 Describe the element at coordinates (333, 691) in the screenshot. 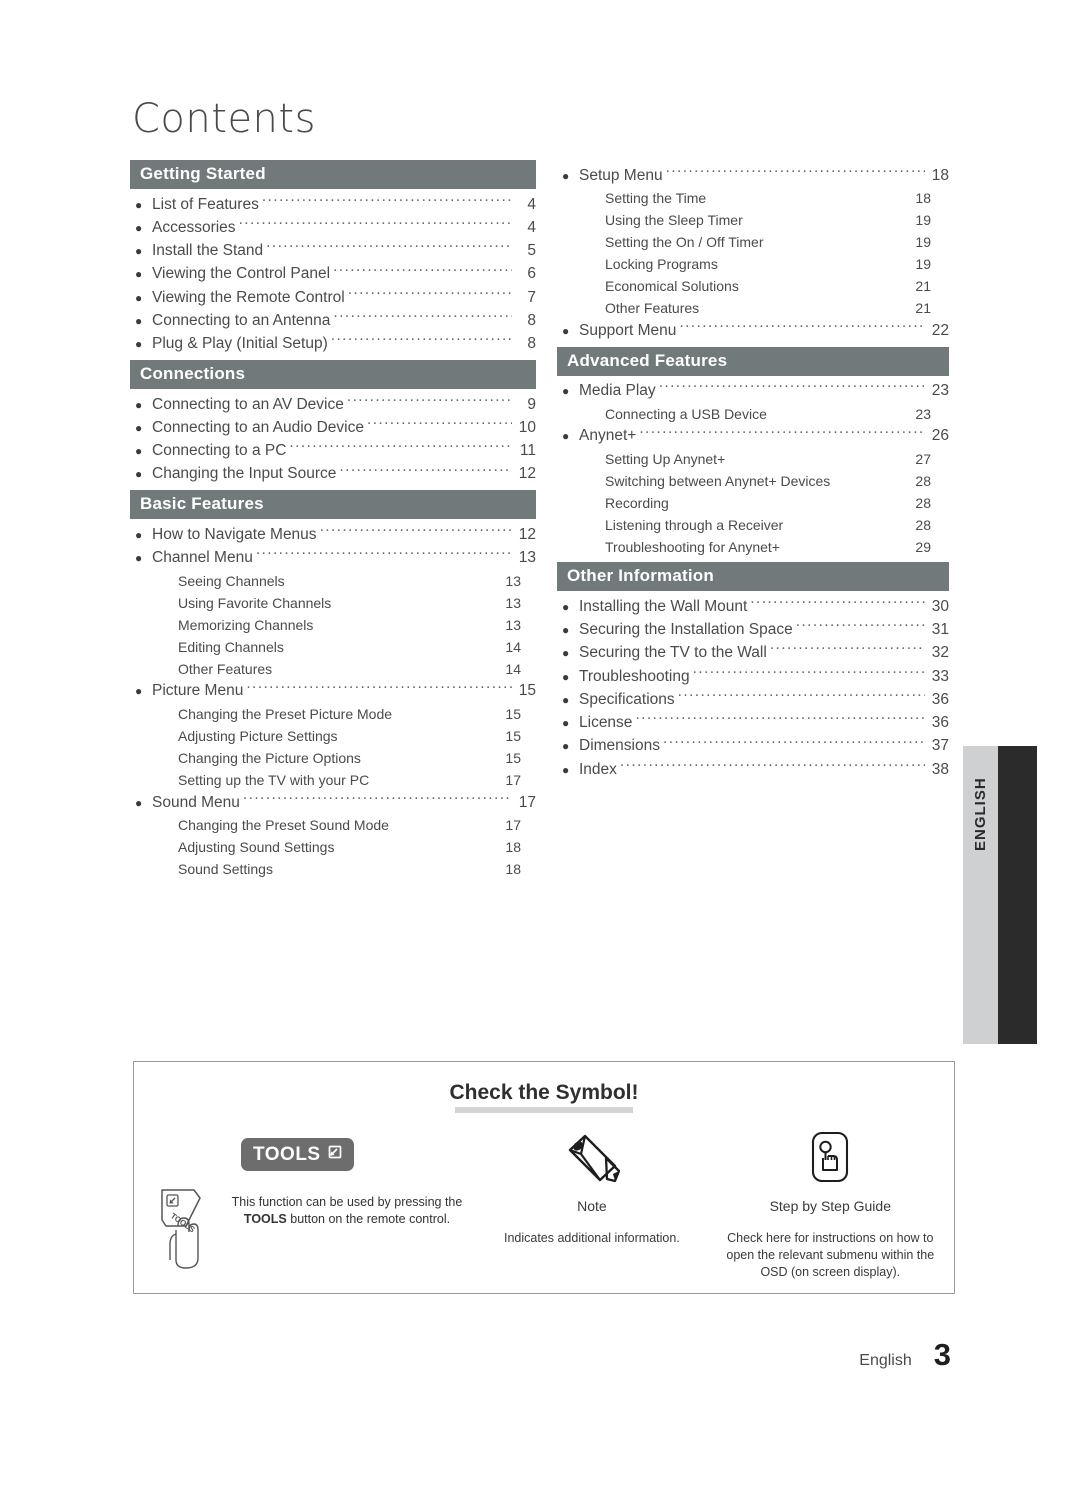

I see `toc-entry-main: ● Picture Menu 15` at that location.